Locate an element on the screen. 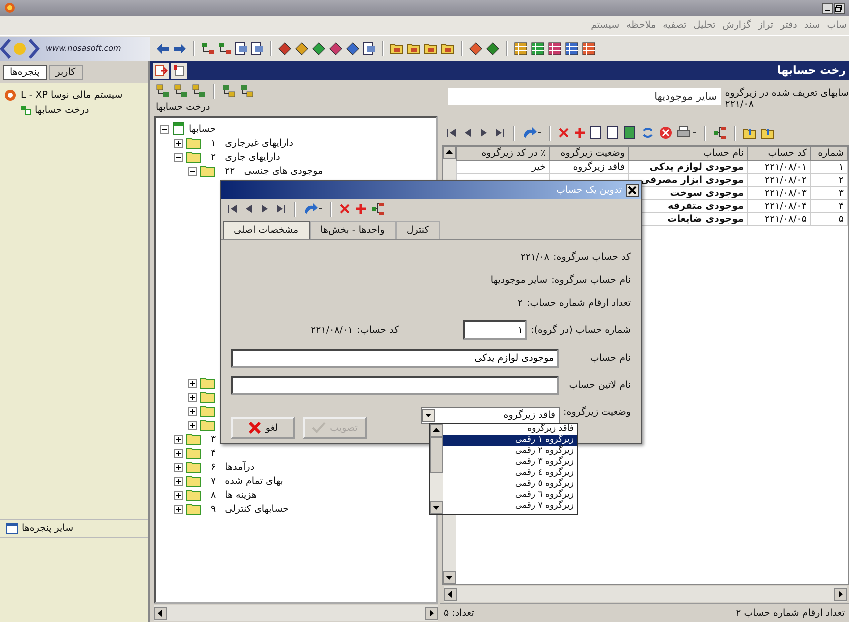  exit-icon is located at coordinates (161, 70).